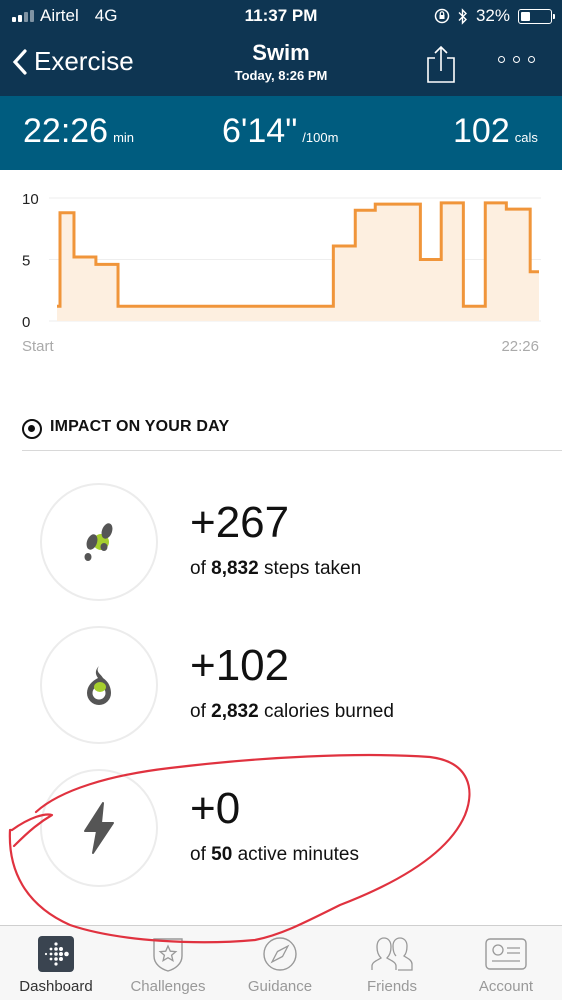 The width and height of the screenshot is (562, 1000). Describe the element at coordinates (280, 954) in the screenshot. I see `compass-icon` at that location.